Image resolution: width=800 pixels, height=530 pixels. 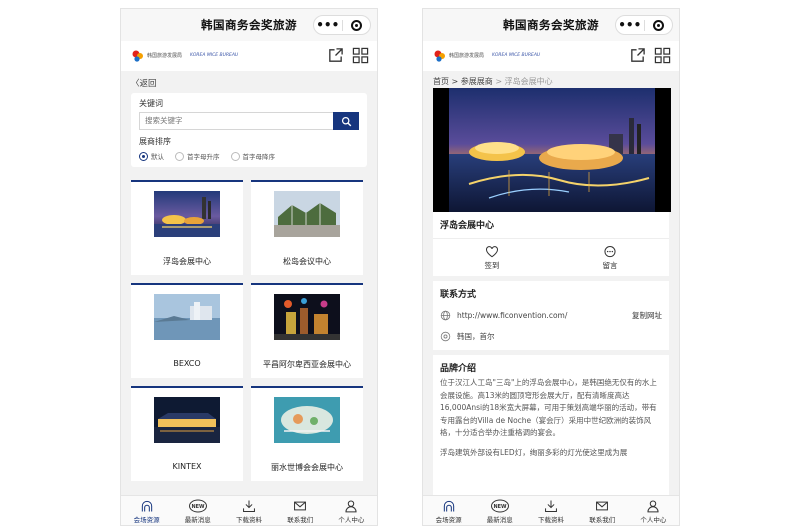 I want to click on venue-photo-floating-island, so click(x=187, y=214).